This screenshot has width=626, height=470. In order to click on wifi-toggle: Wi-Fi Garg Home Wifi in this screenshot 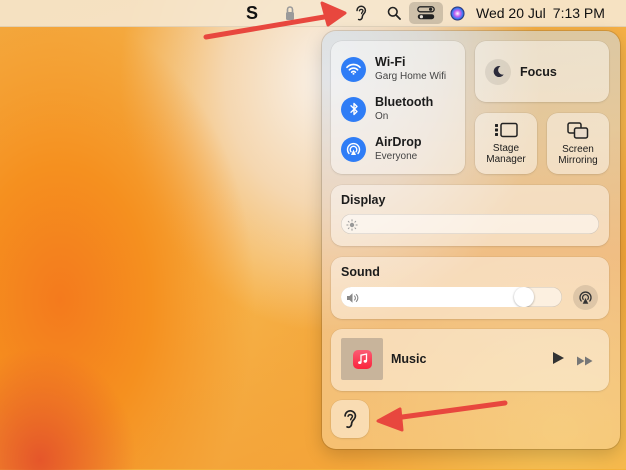, I will do `click(393, 69)`.